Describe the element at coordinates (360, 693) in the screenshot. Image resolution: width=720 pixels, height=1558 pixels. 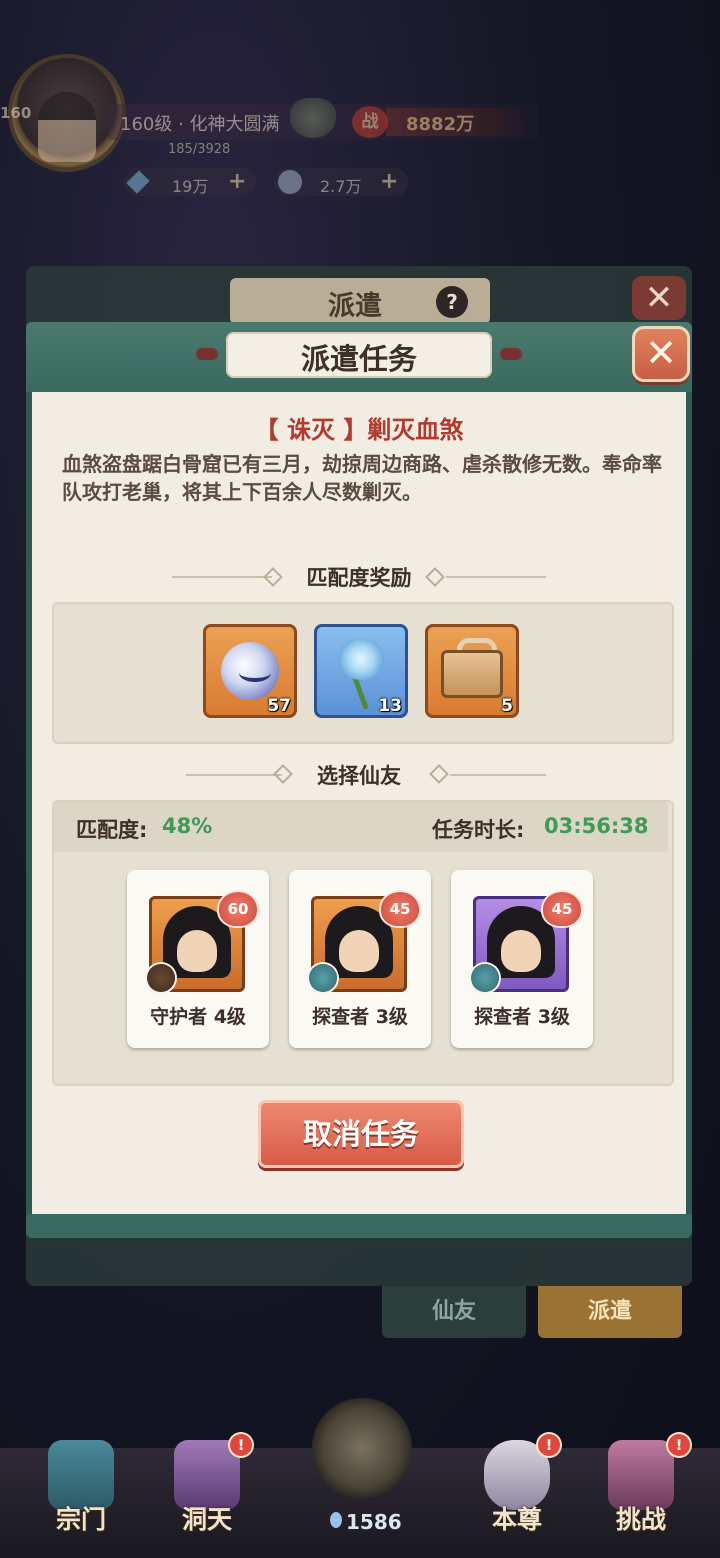
I see `rose-stem` at that location.